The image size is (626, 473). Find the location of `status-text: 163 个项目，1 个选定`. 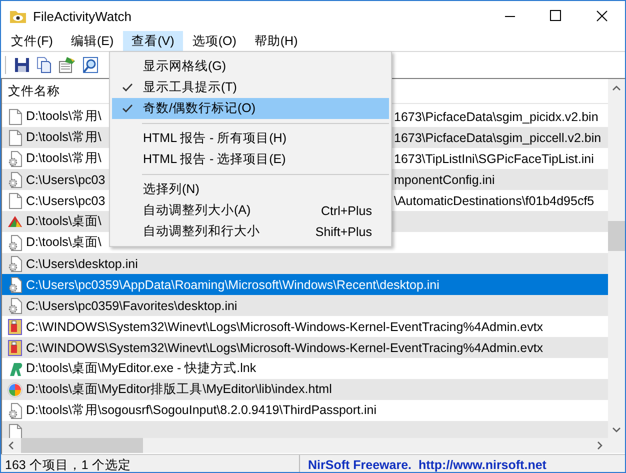

status-text: 163 个项目，1 个选定 is located at coordinates (68, 465).